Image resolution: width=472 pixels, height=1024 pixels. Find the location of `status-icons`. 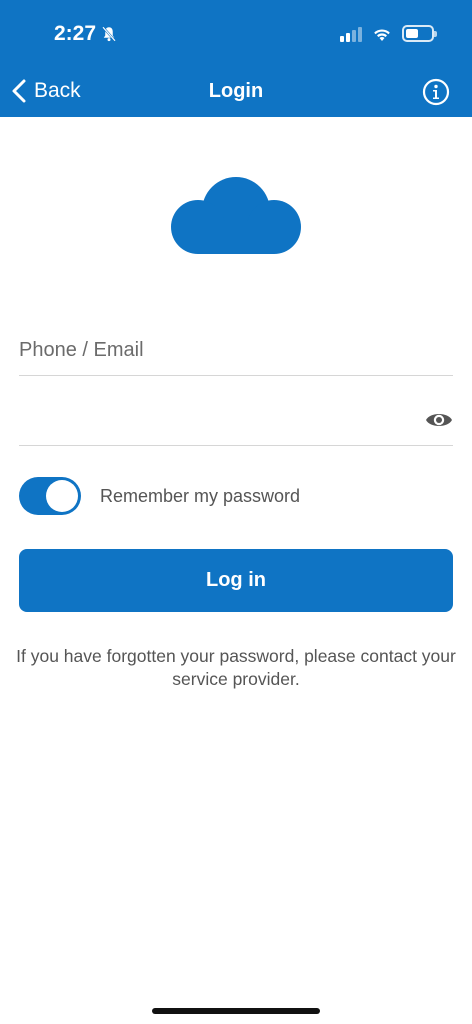

status-icons is located at coordinates (388, 33).